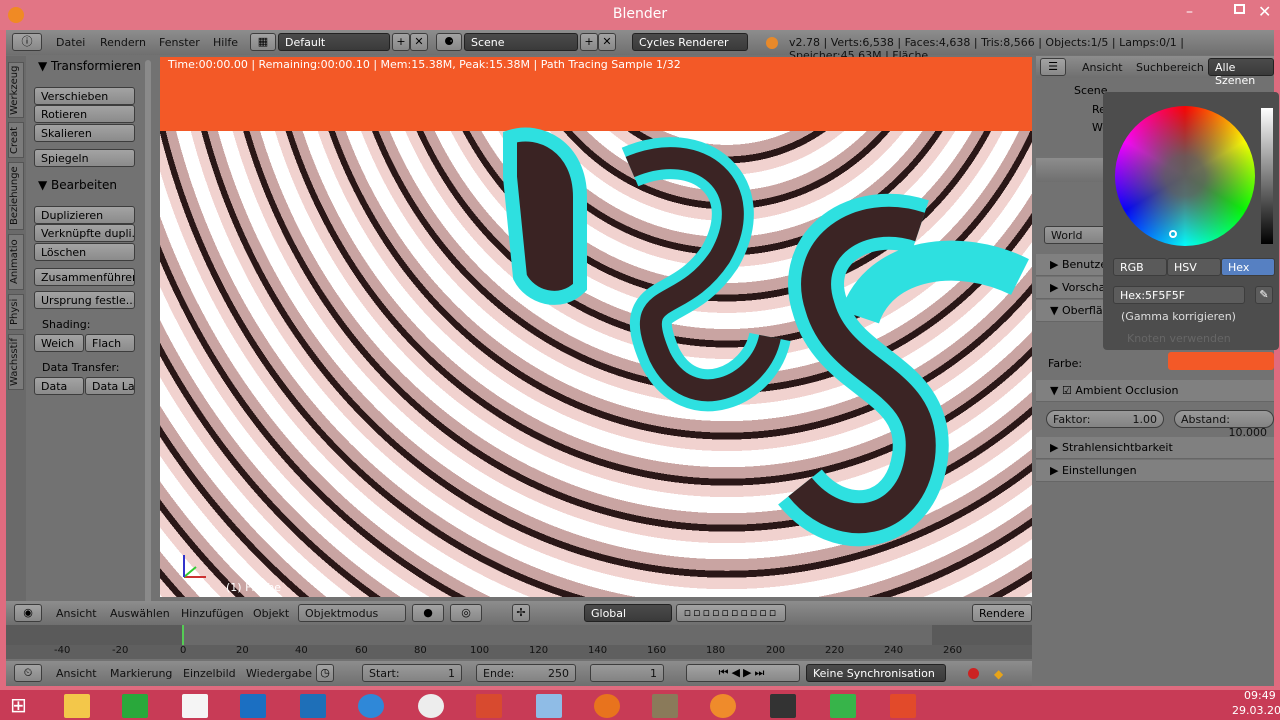  What do you see at coordinates (401, 42) in the screenshot?
I see `layout-add-icon: +` at bounding box center [401, 42].